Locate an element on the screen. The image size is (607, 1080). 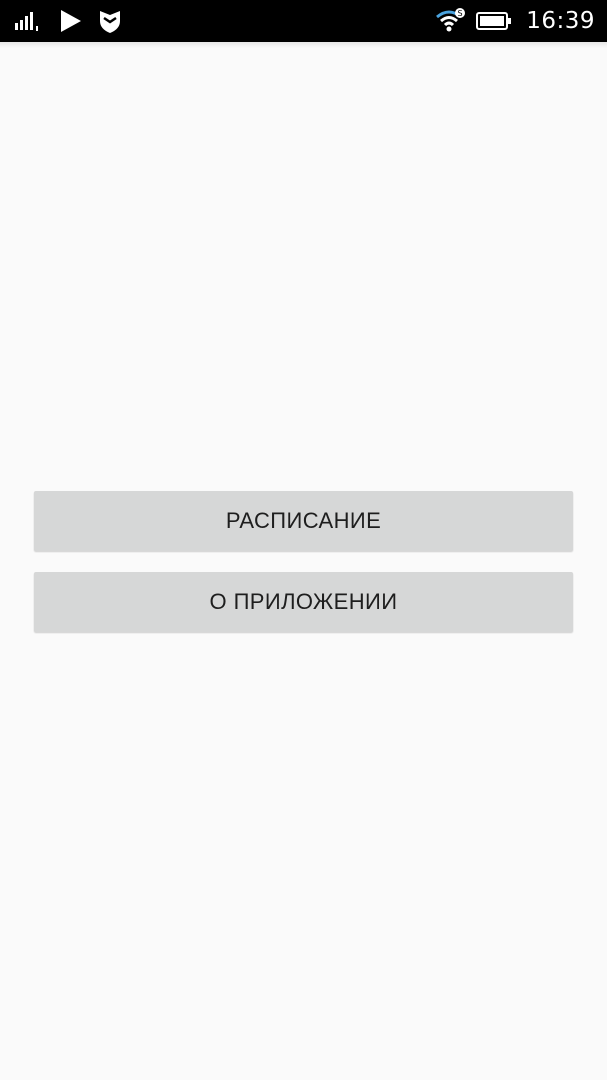
status-right-icons: S 16:39 is located at coordinates (515, 21).